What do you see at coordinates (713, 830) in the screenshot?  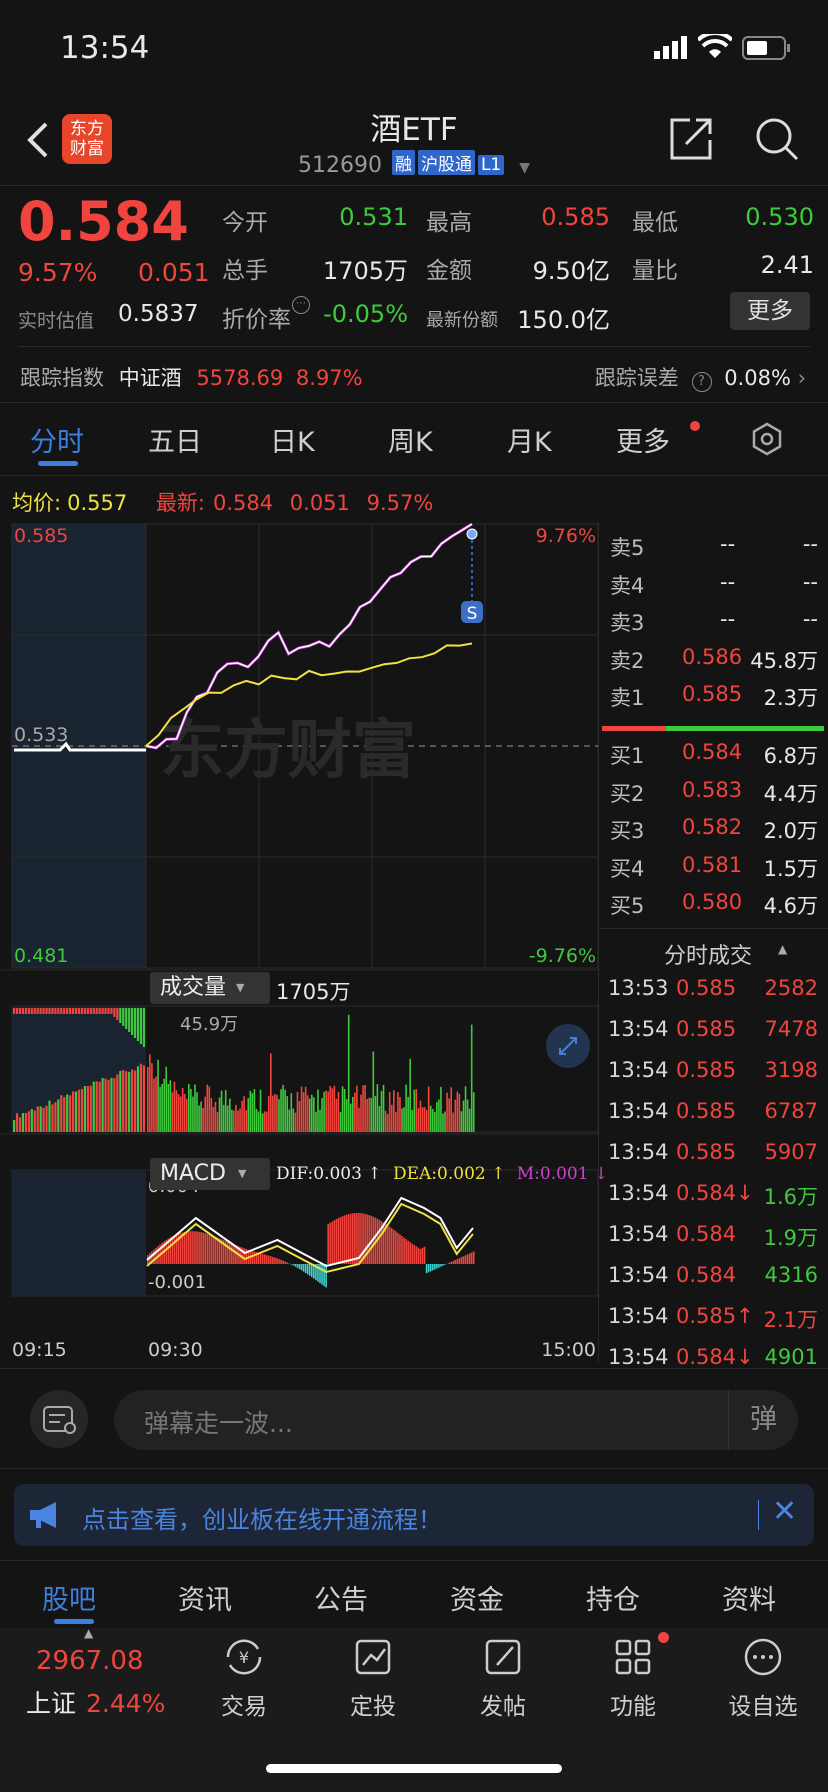 I see `bid-row: 买3 0.582 2.0万` at bounding box center [713, 830].